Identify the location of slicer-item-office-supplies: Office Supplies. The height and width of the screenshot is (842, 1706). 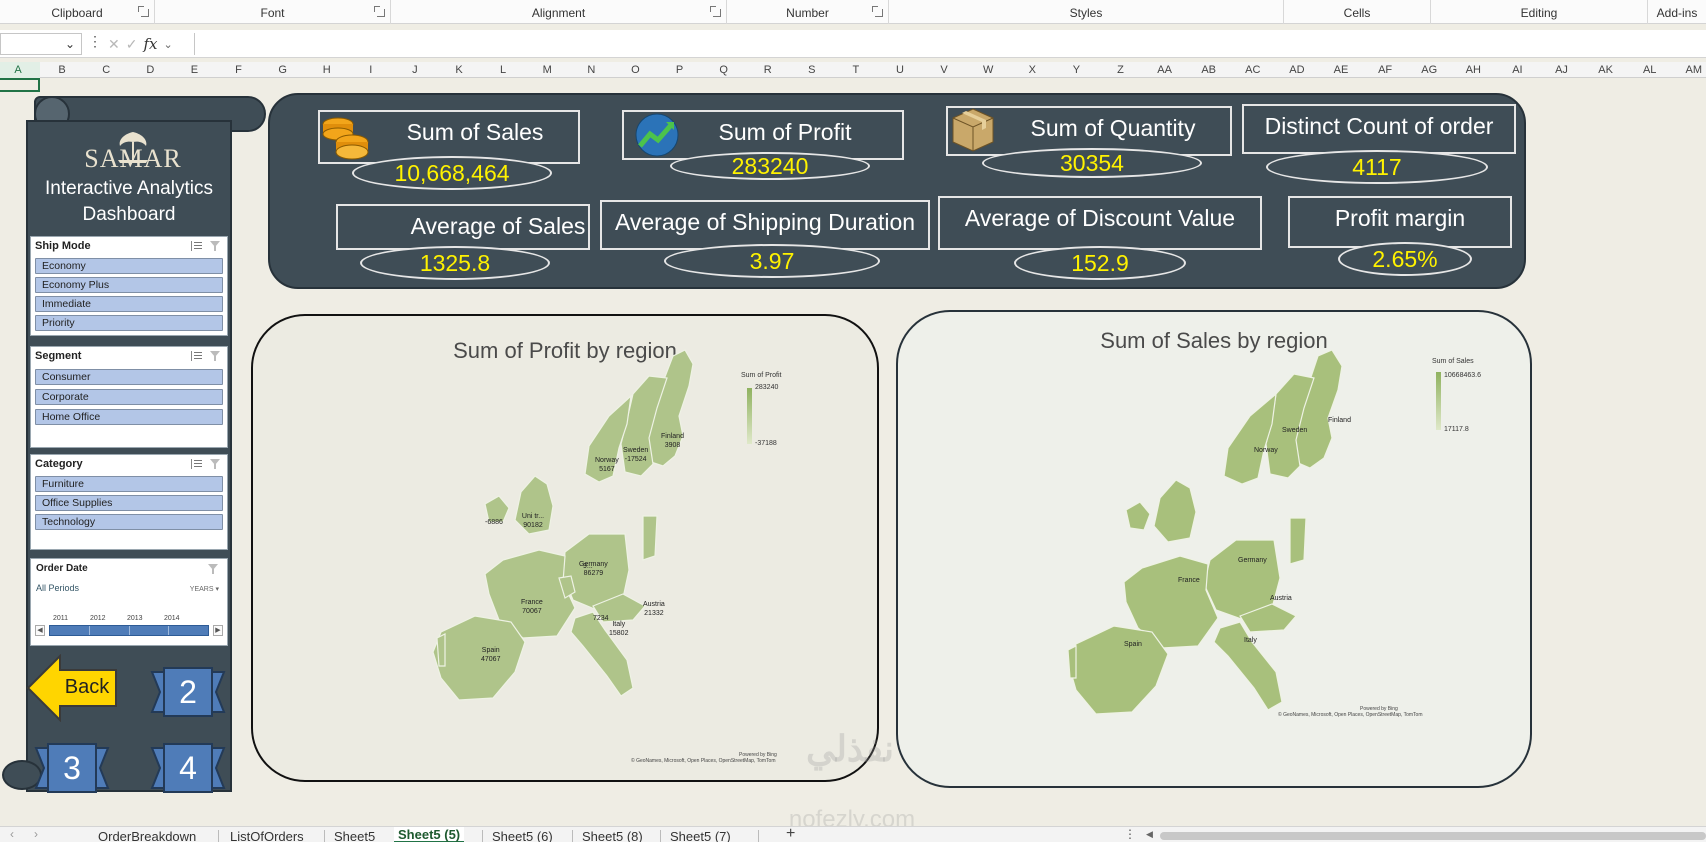
(129, 503).